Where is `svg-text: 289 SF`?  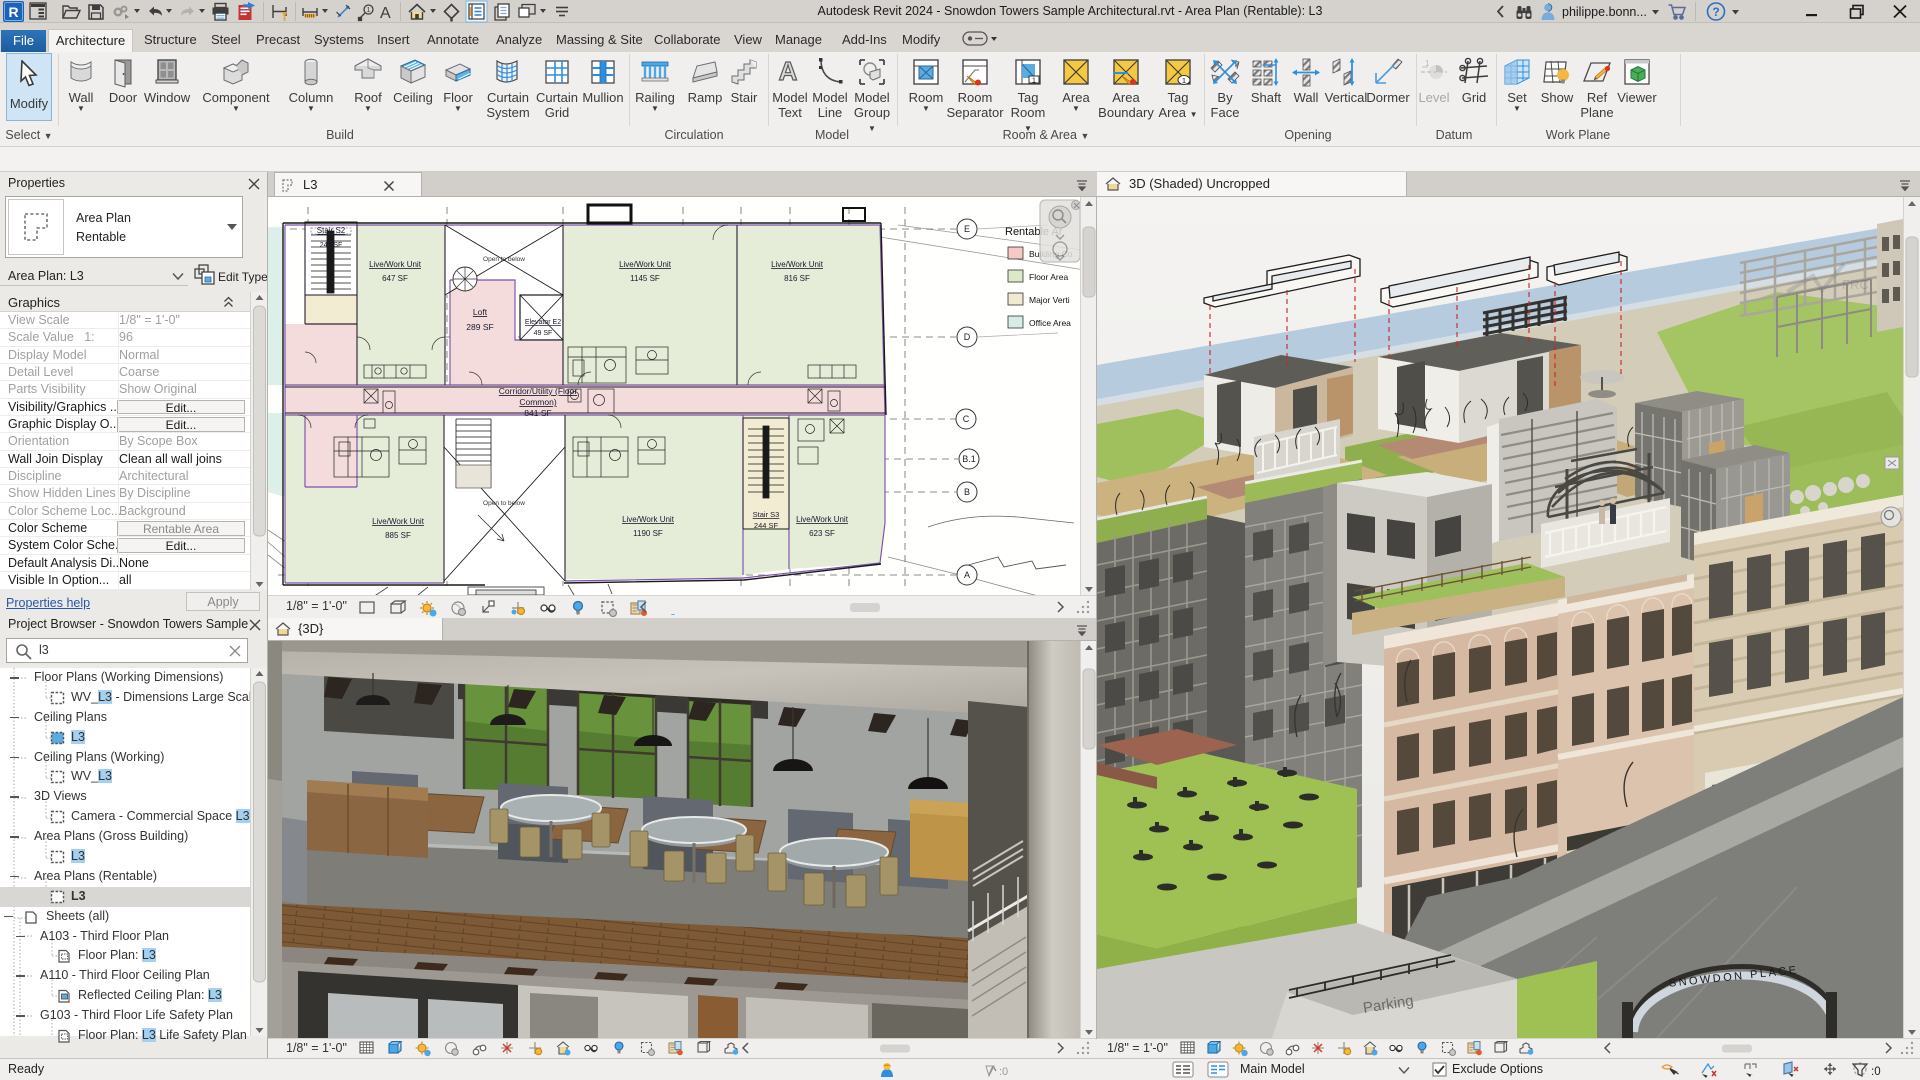
svg-text: 289 SF is located at coordinates (479, 327).